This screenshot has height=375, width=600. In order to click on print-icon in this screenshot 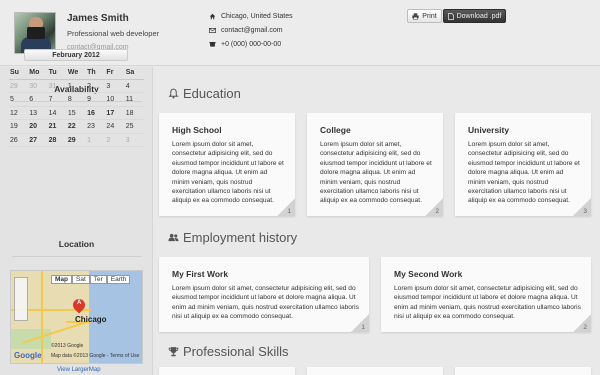, I will do `click(415, 16)`.